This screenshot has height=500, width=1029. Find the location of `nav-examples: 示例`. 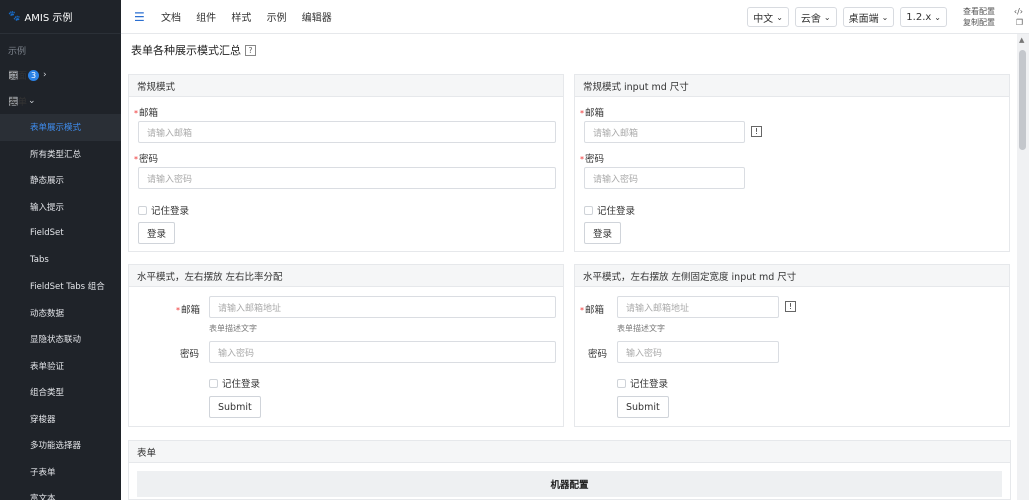

nav-examples: 示例 is located at coordinates (277, 18).